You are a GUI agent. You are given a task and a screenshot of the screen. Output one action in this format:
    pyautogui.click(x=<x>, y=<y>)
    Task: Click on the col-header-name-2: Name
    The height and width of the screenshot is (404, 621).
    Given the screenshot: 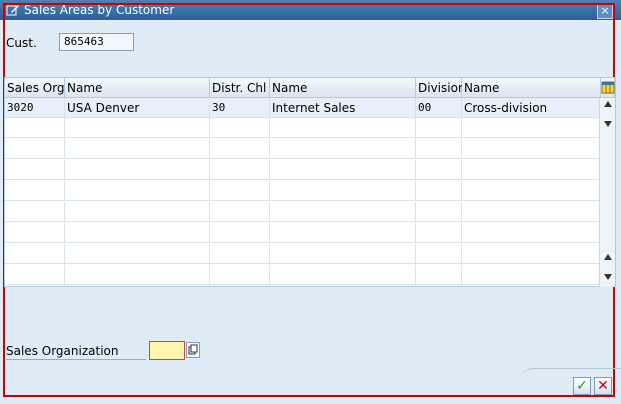 What is the action you would take?
    pyautogui.click(x=343, y=88)
    